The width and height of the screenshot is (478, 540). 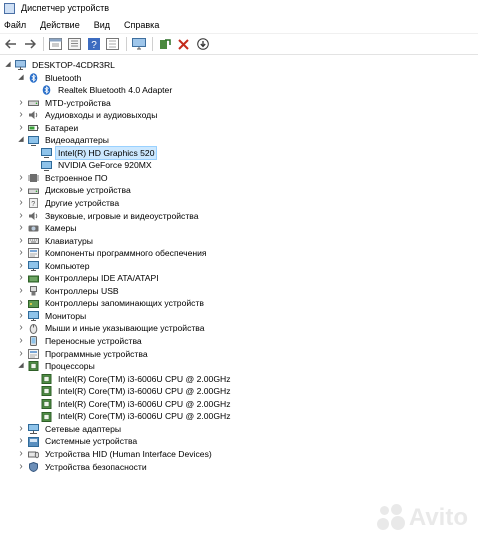 What do you see at coordinates (102, 25) in the screenshot?
I see `menu-view: Вид` at bounding box center [102, 25].